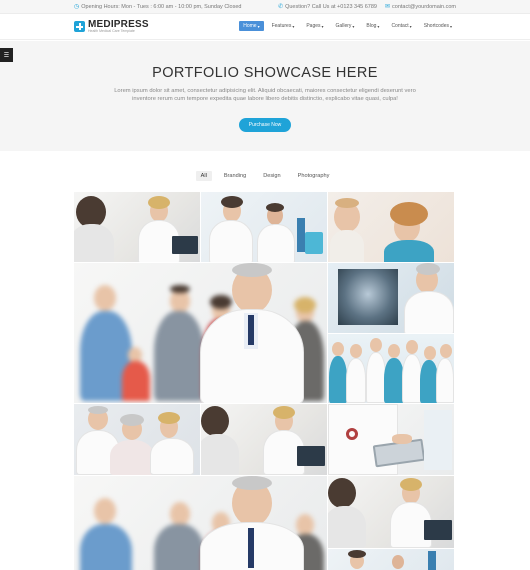 Image resolution: width=530 pixels, height=570 pixels. I want to click on nav-blog: Blog ▾, so click(372, 26).